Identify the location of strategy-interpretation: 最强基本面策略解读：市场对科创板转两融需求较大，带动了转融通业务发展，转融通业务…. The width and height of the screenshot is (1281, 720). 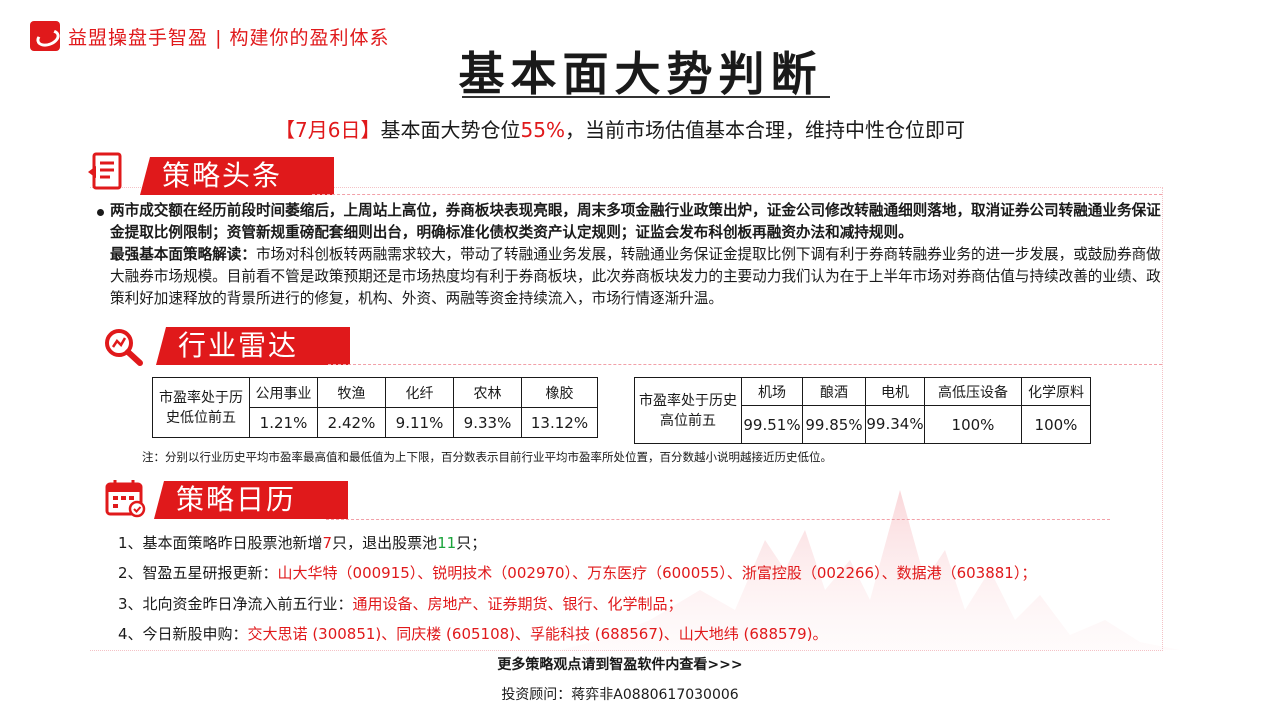
(640, 277).